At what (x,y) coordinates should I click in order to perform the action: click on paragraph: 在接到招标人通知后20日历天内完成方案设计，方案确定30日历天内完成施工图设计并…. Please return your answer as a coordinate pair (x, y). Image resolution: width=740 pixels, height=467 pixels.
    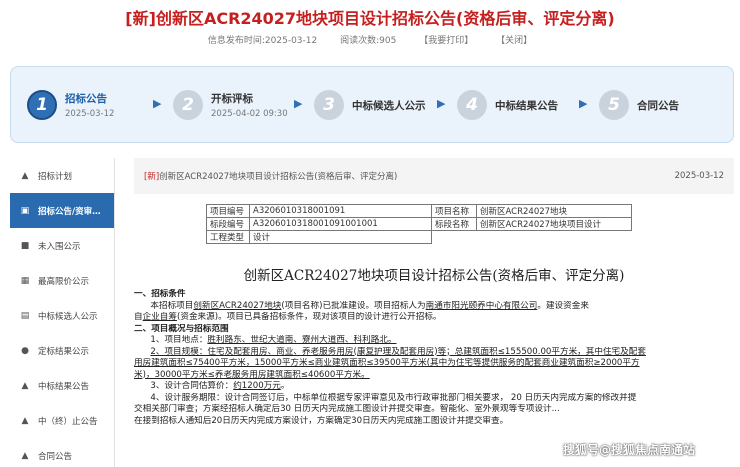
    Looking at the image, I should click on (321, 420).